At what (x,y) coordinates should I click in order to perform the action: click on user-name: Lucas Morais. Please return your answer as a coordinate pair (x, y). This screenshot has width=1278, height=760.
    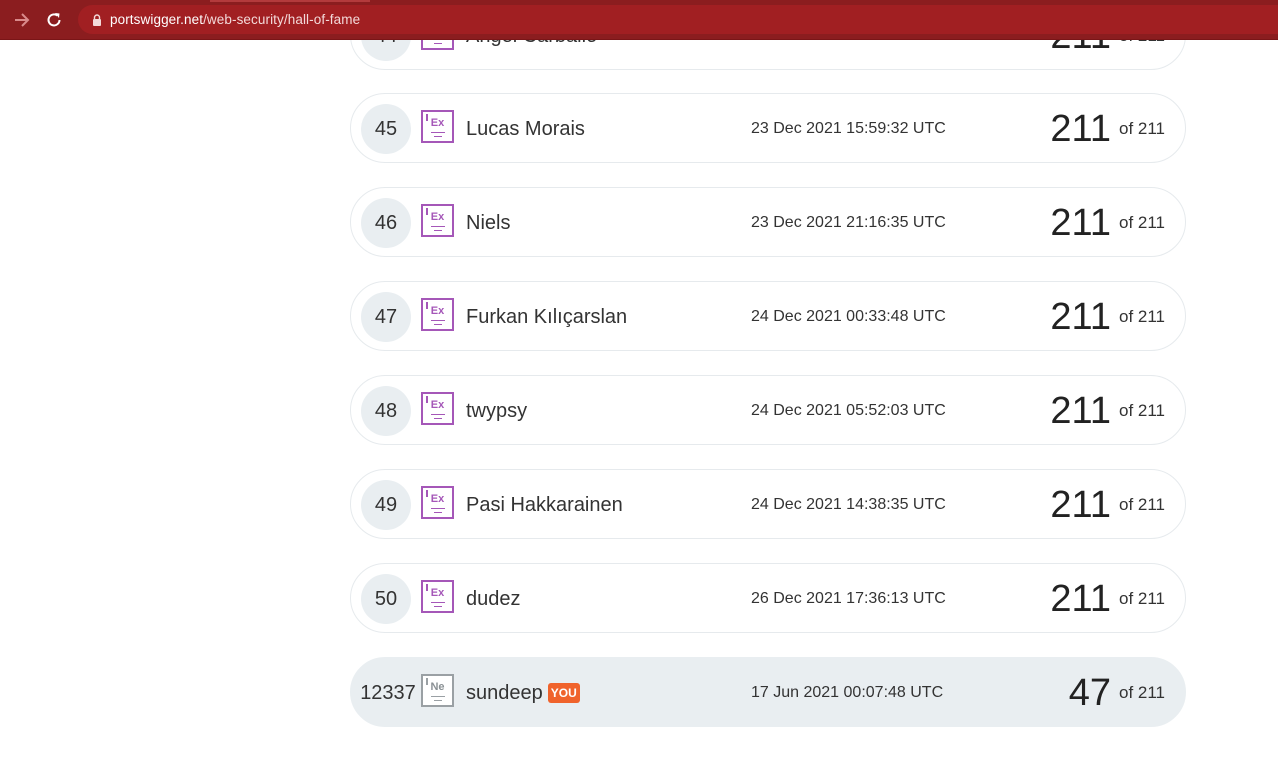
    Looking at the image, I should click on (525, 128).